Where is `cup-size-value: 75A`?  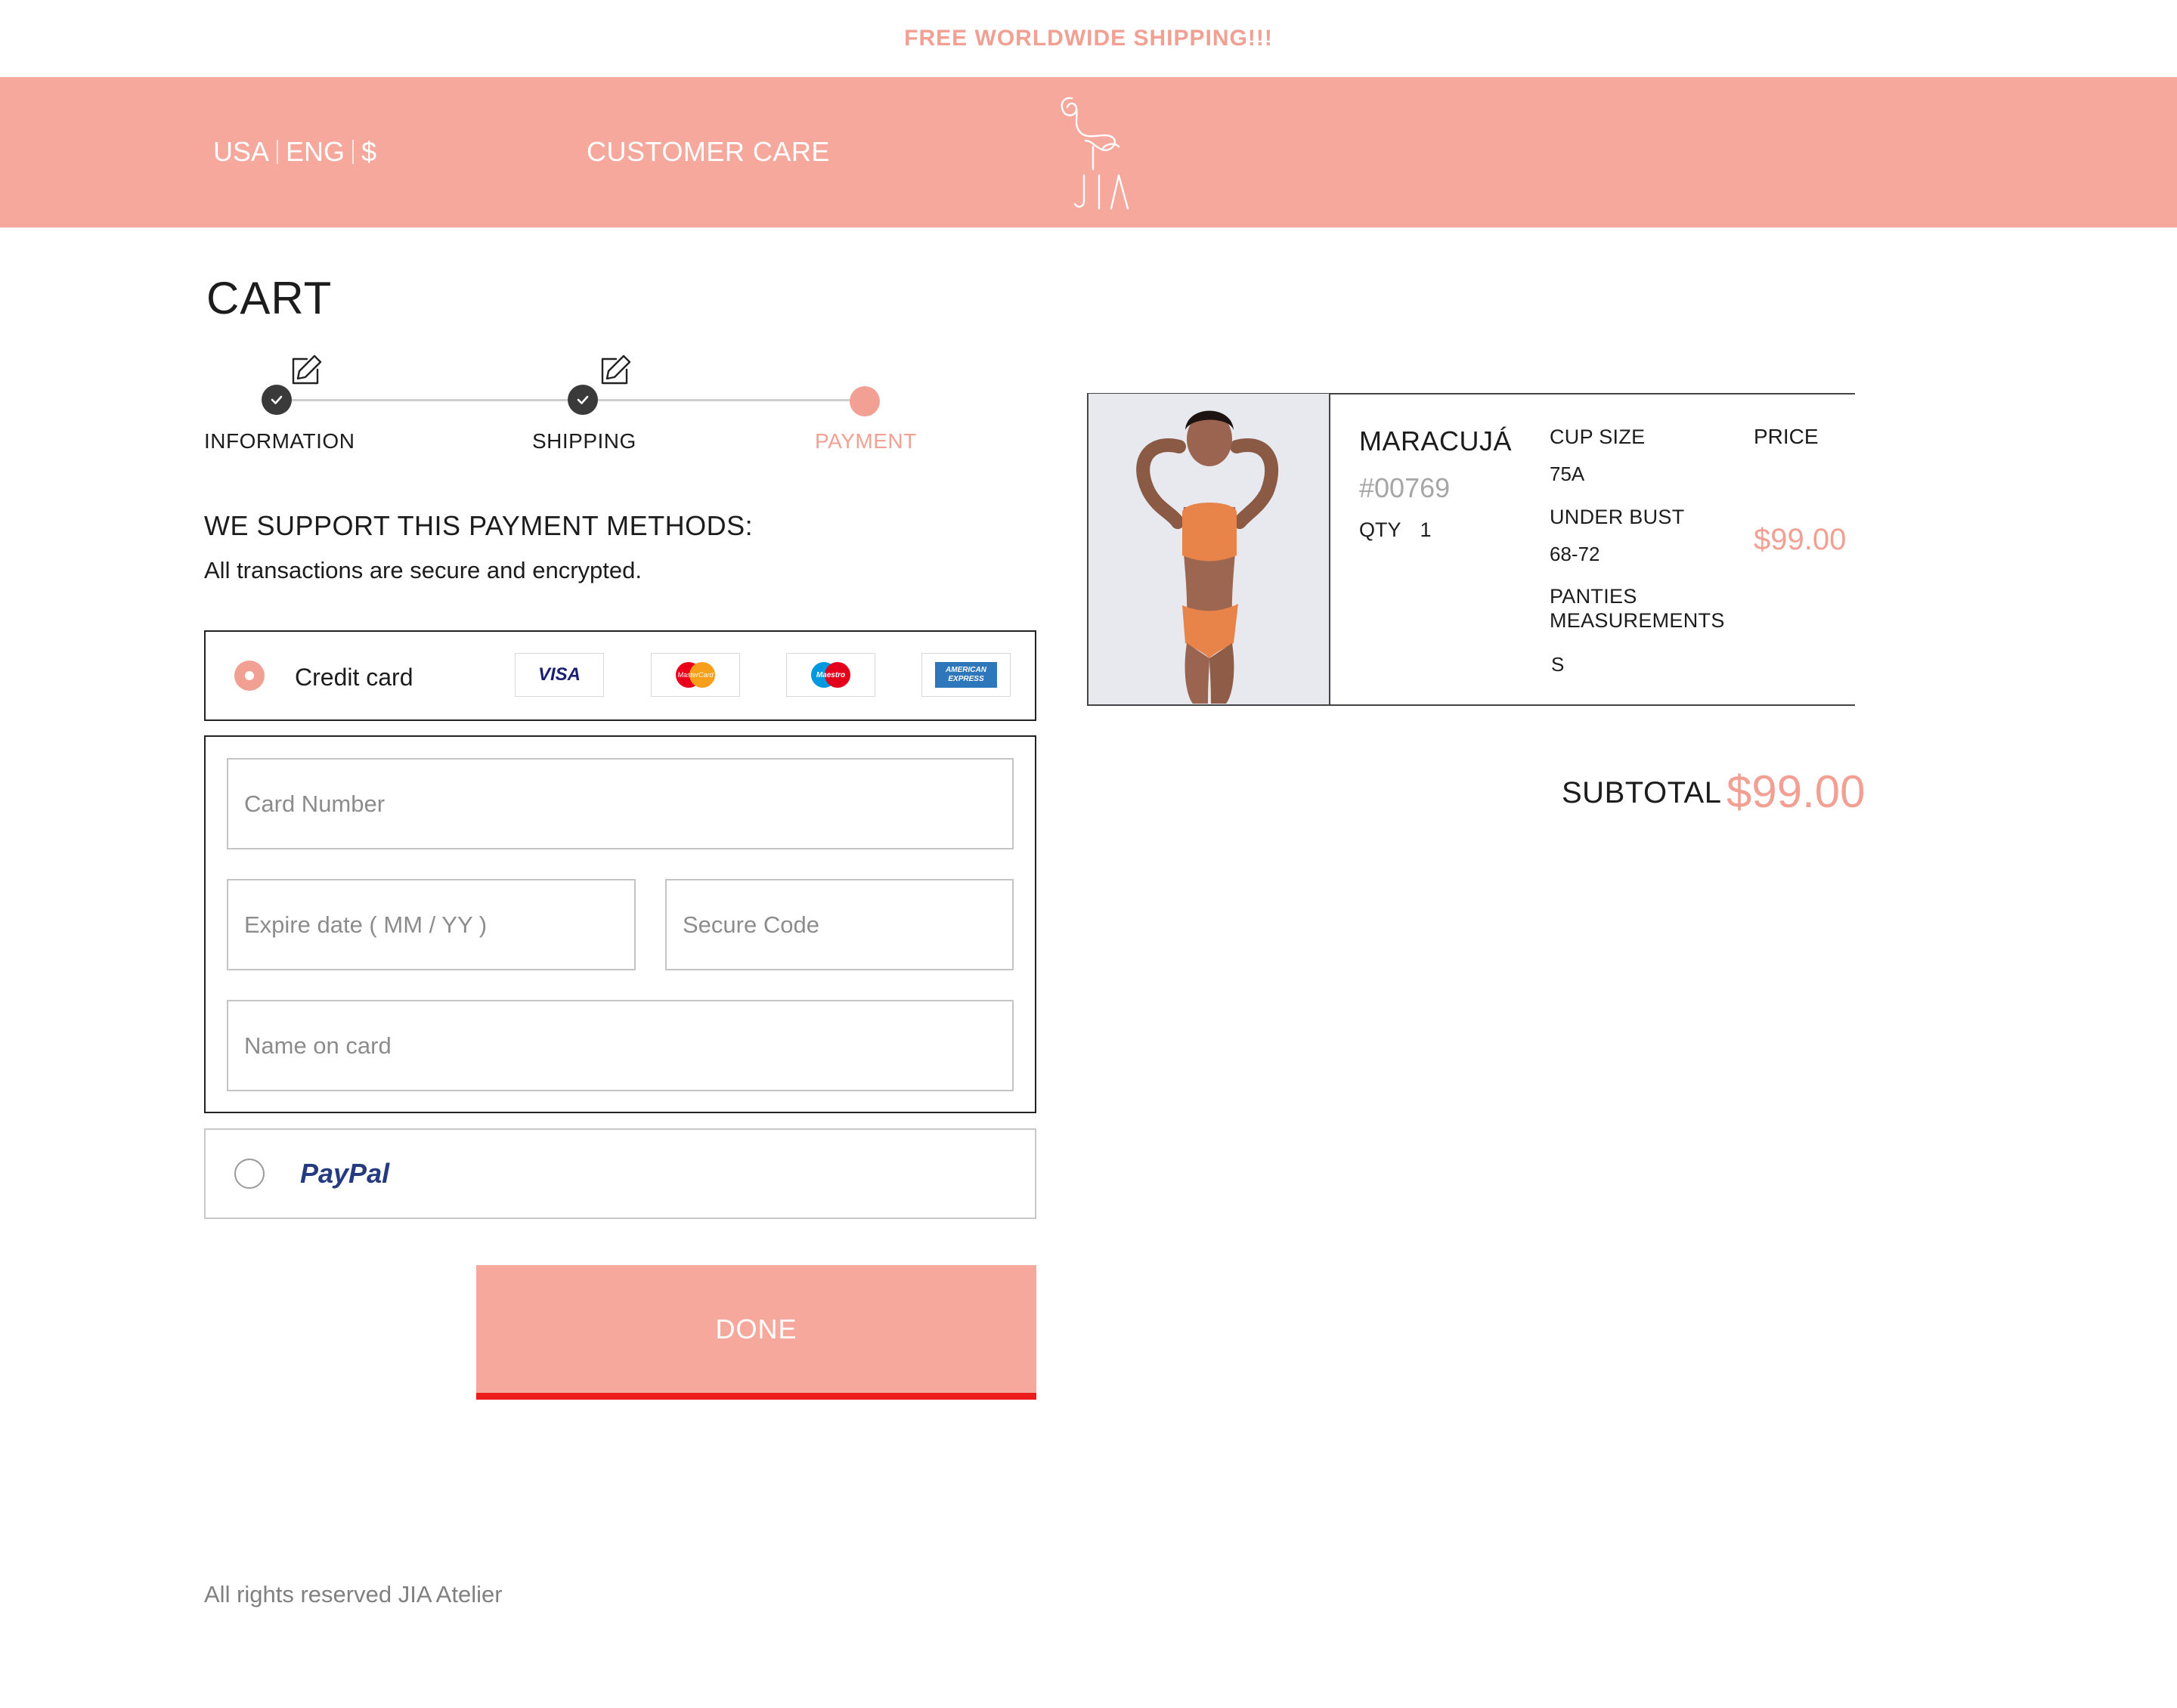 cup-size-value: 75A is located at coordinates (1567, 474).